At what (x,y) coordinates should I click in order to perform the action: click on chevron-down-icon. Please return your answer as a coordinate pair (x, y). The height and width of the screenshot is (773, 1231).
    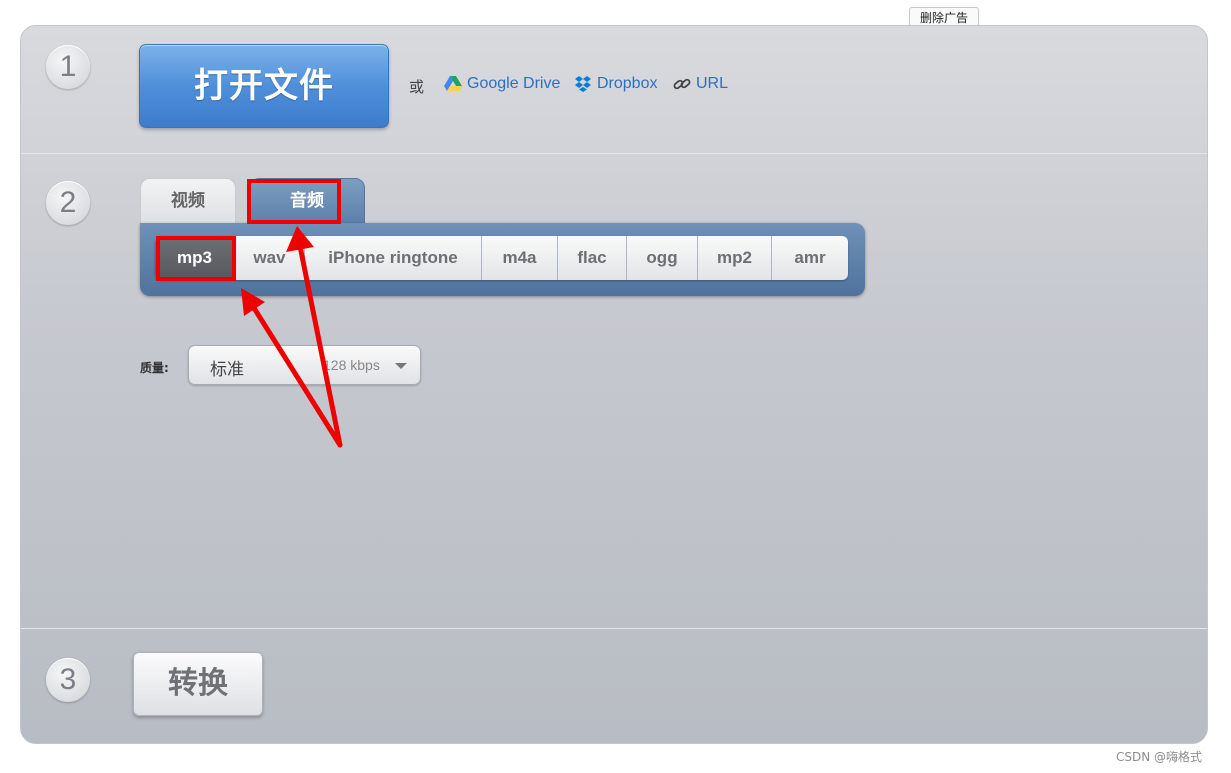
    Looking at the image, I should click on (401, 366).